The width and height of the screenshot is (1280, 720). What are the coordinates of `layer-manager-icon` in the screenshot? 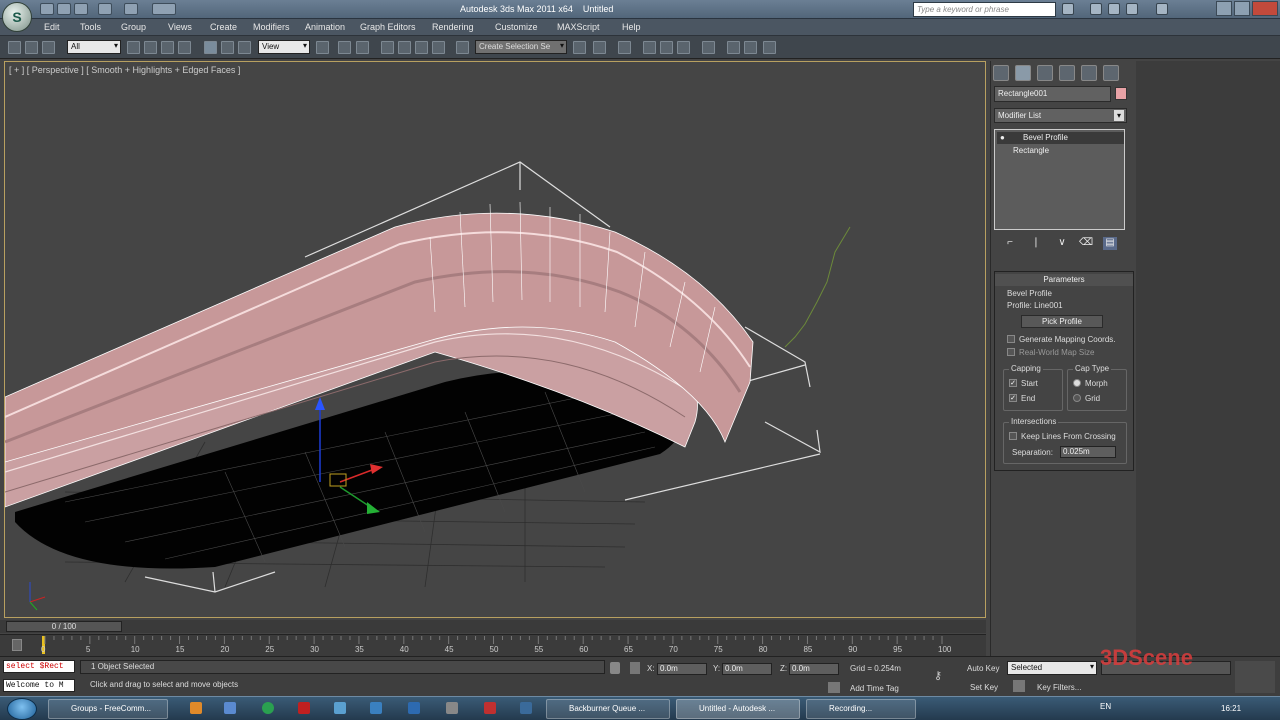 It's located at (624, 47).